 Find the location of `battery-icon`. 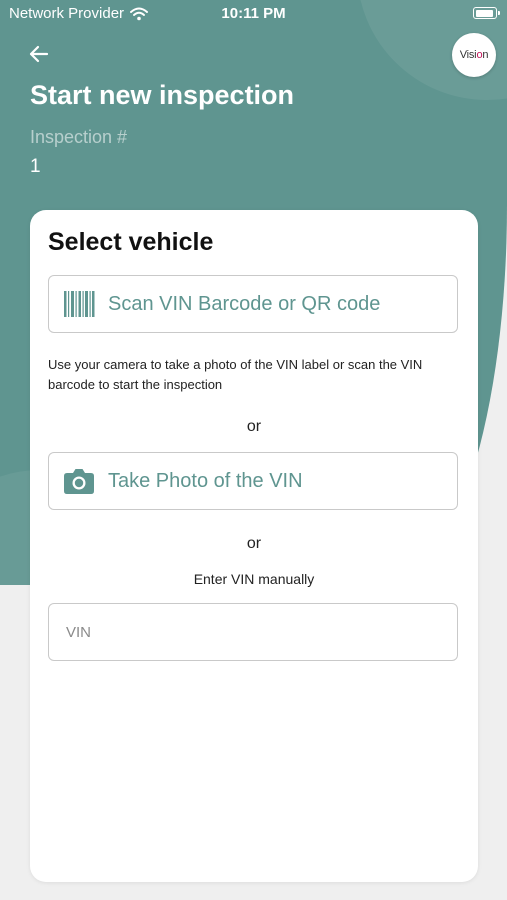

battery-icon is located at coordinates (486, 13).